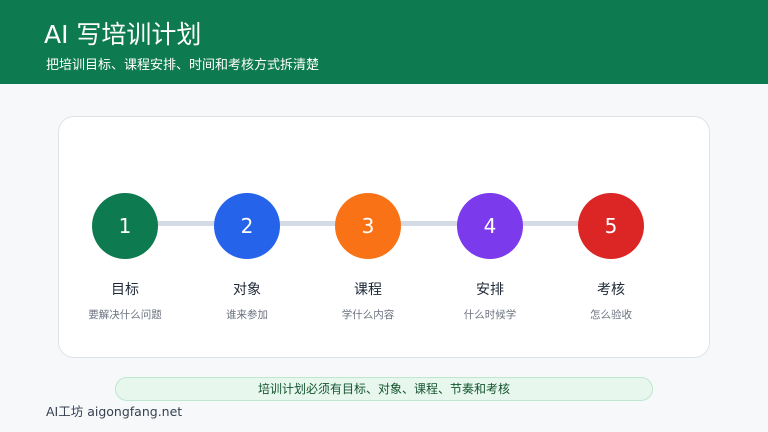 Image resolution: width=768 pixels, height=432 pixels. Describe the element at coordinates (123, 34) in the screenshot. I see `page-title: AI 写培训计划` at that location.